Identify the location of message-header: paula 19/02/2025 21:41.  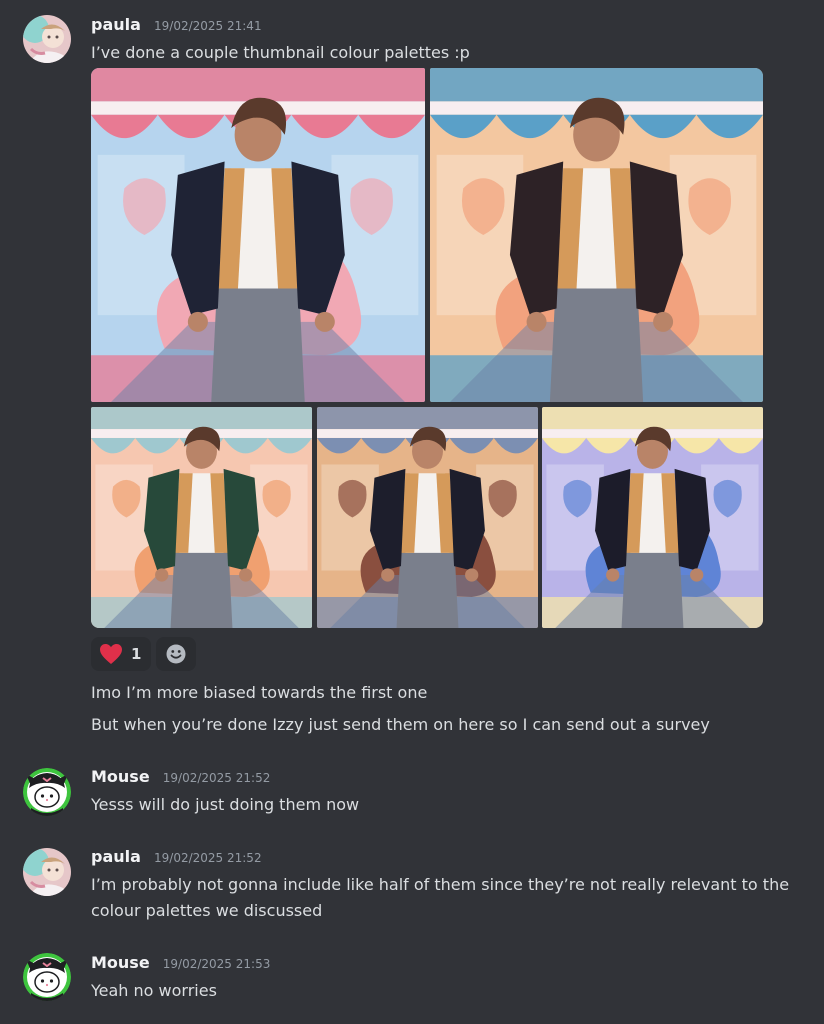
(176, 26).